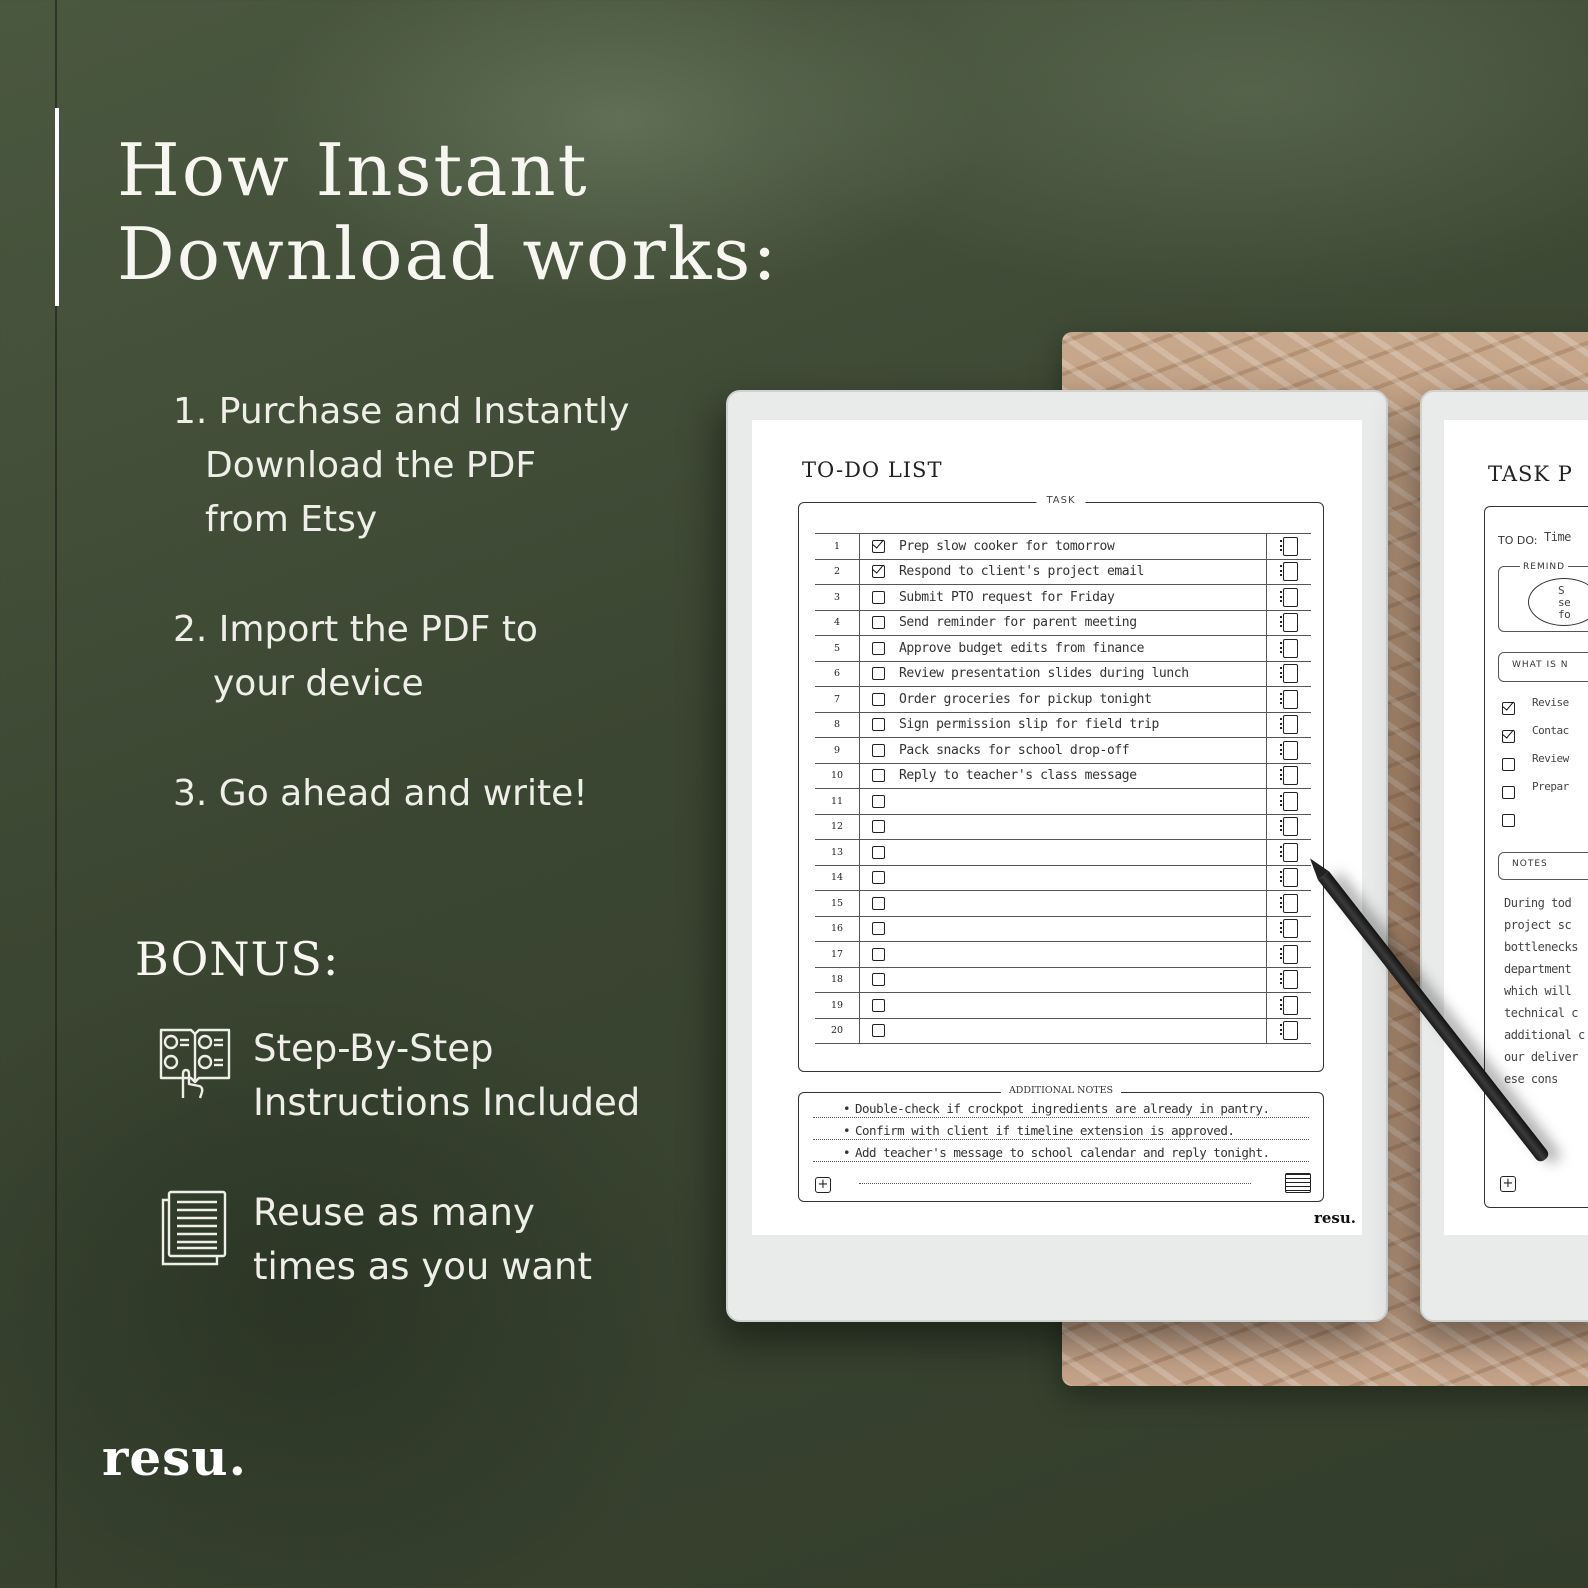 The image size is (1588, 1588). I want to click on todo-label: TO DO:, so click(1518, 540).